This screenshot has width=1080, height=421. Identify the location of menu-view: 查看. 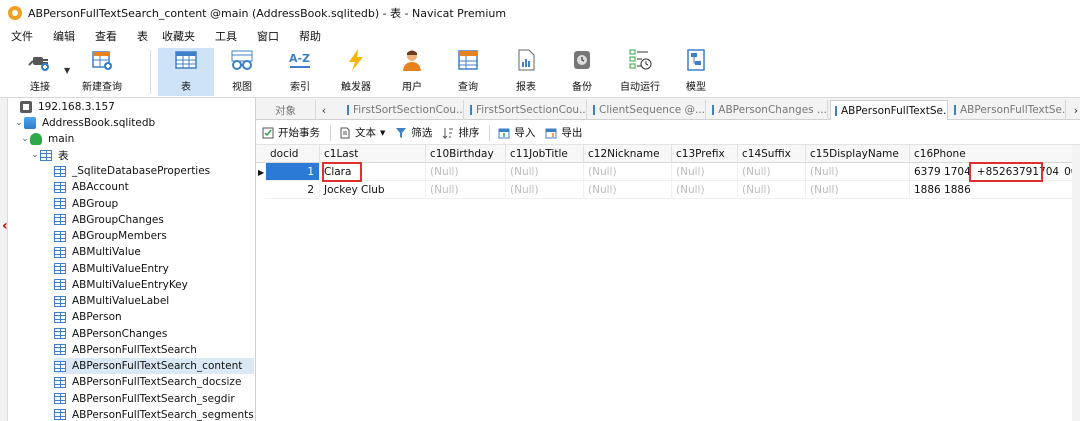
(106, 36).